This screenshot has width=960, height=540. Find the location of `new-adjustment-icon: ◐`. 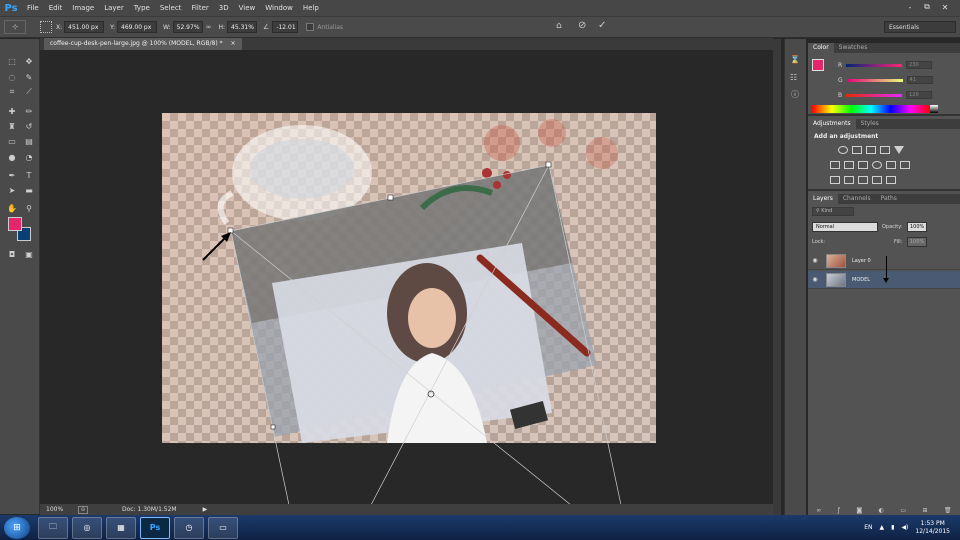

new-adjustment-icon: ◐ is located at coordinates (881, 511).